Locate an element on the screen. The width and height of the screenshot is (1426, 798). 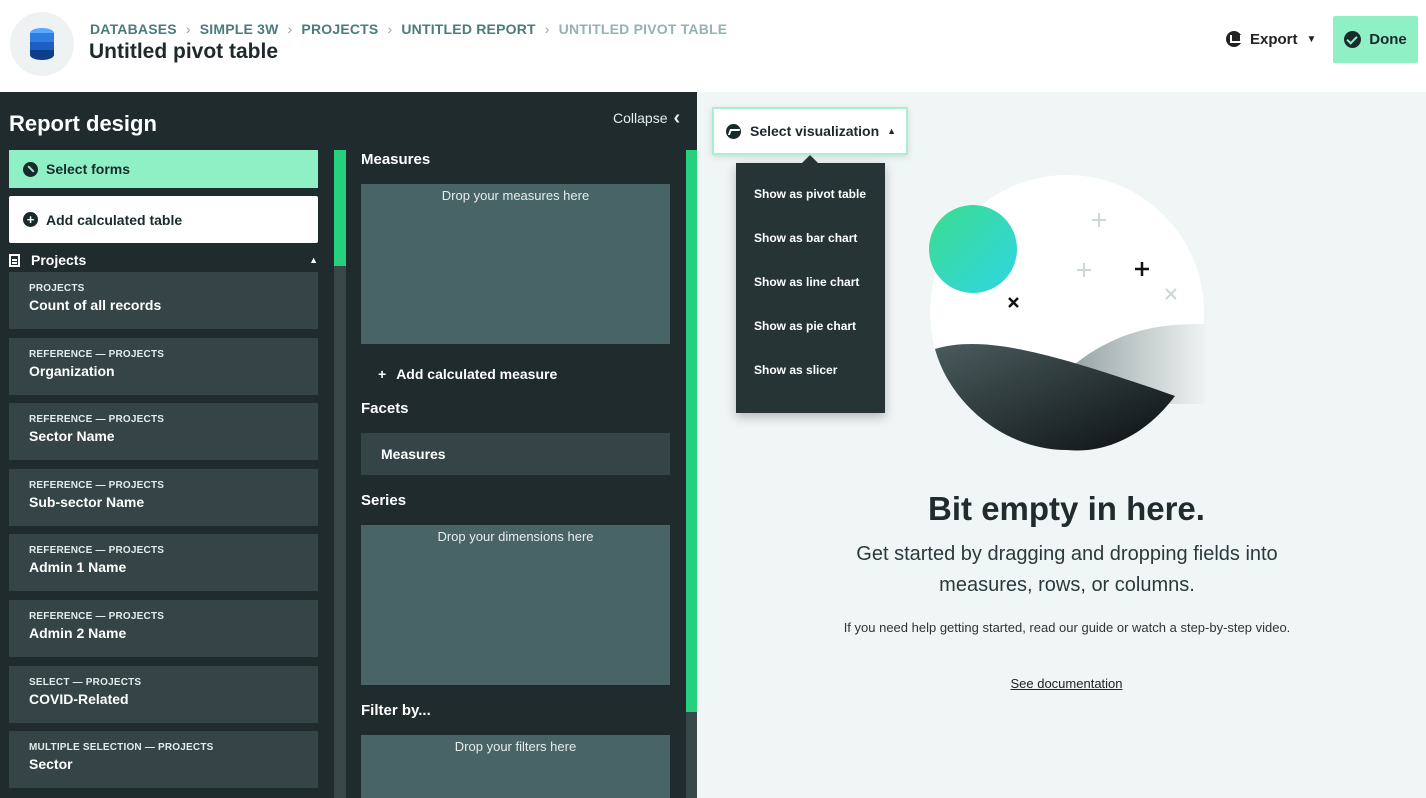
filter-dropzone: Drop your filters here is located at coordinates (515, 766).